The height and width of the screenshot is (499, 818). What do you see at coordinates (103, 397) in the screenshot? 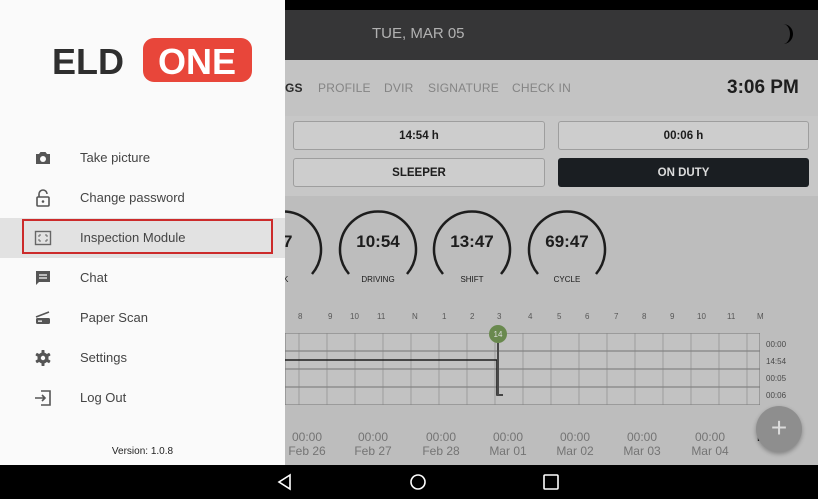
I see `menu-label: Log Out` at bounding box center [103, 397].